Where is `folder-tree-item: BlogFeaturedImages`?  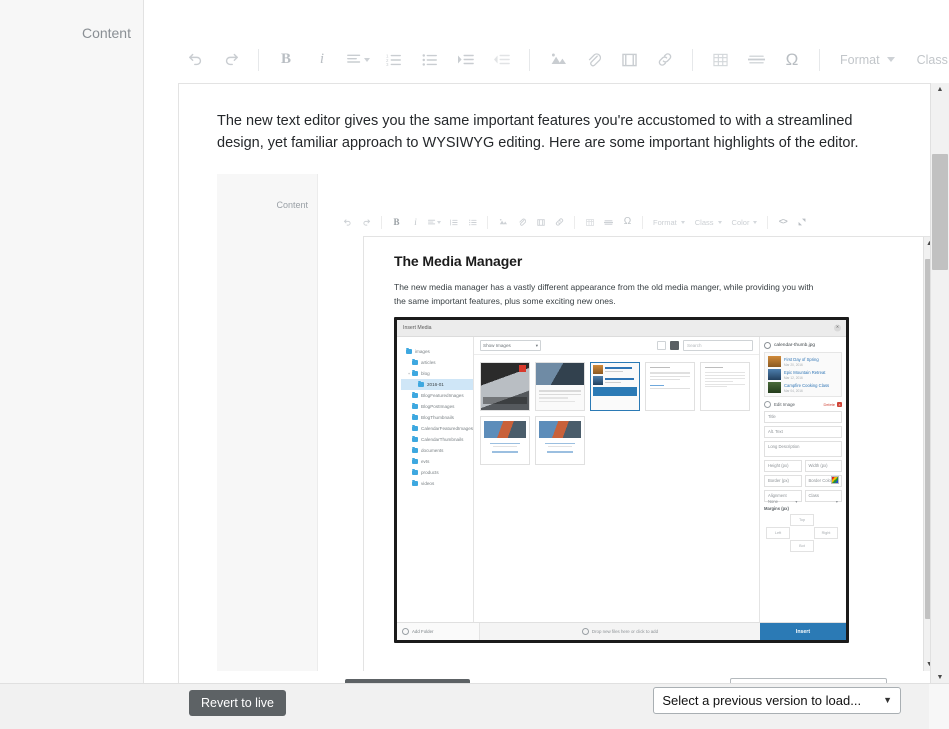
folder-tree-item: BlogFeaturedImages is located at coordinates (437, 395).